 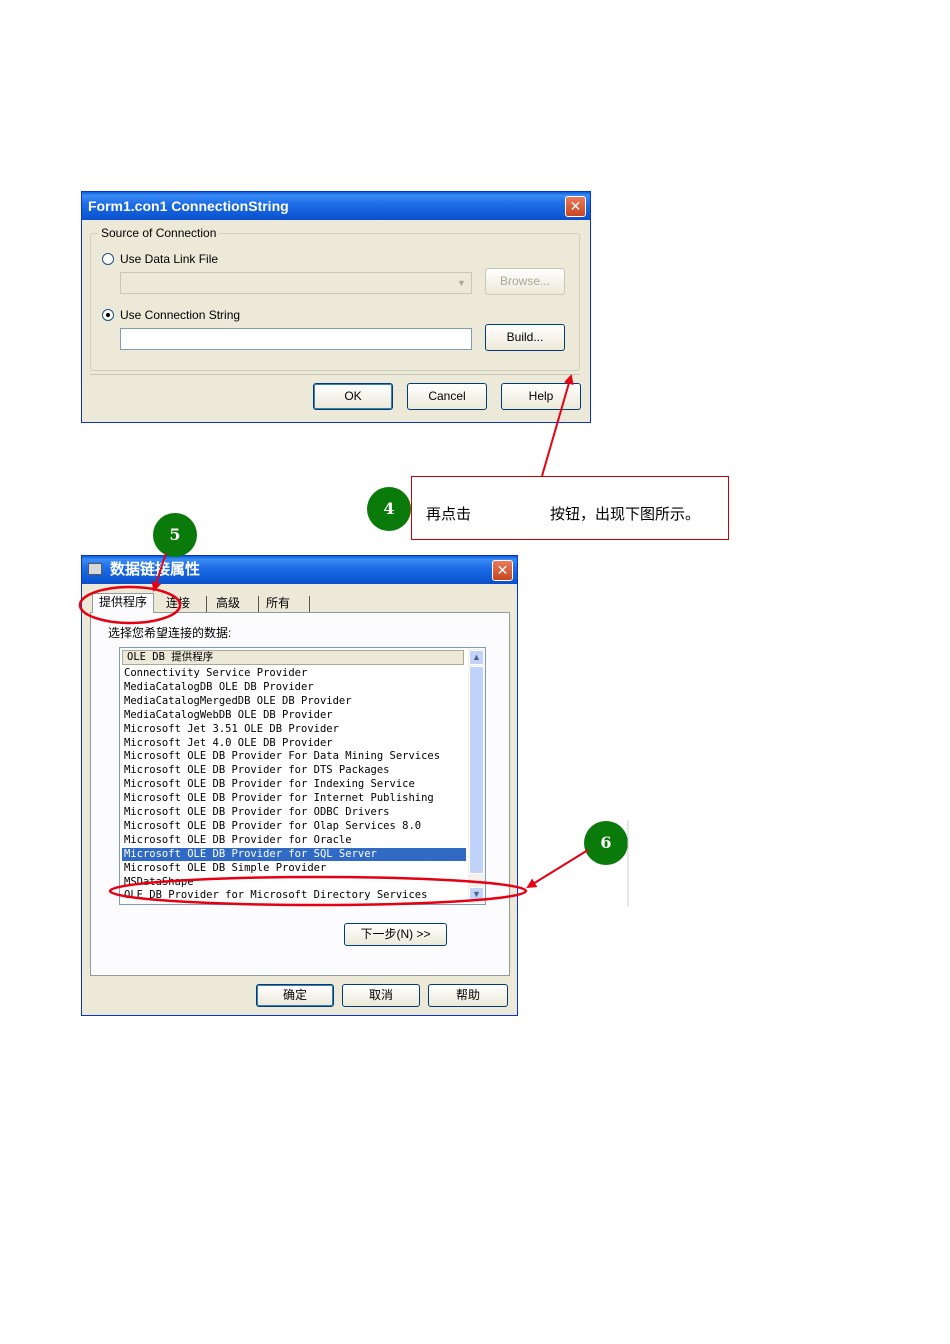 What do you see at coordinates (476, 894) in the screenshot?
I see `scroll-down-icon: ▼` at bounding box center [476, 894].